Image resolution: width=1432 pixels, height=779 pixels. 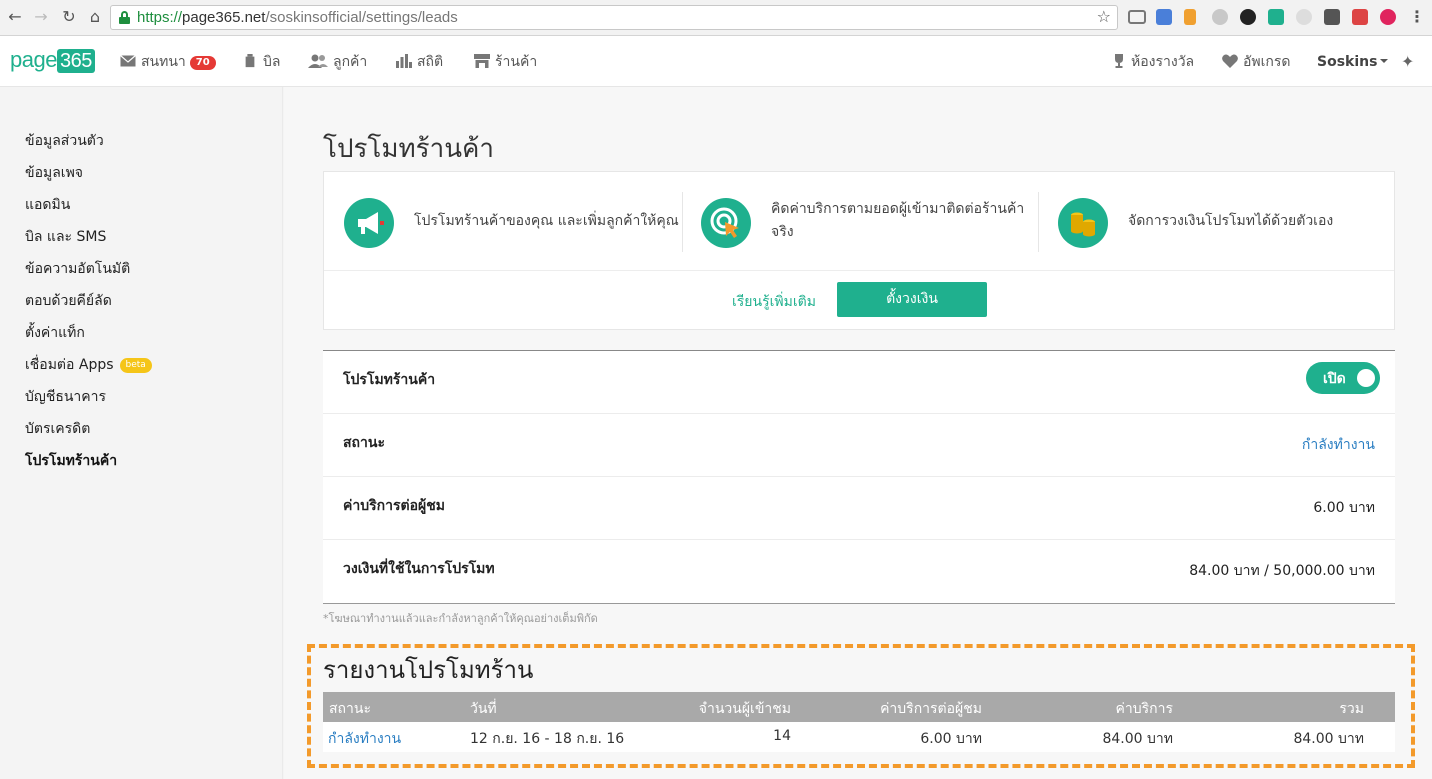 I want to click on bookmark-star-icon: ☆, so click(x=1104, y=16).